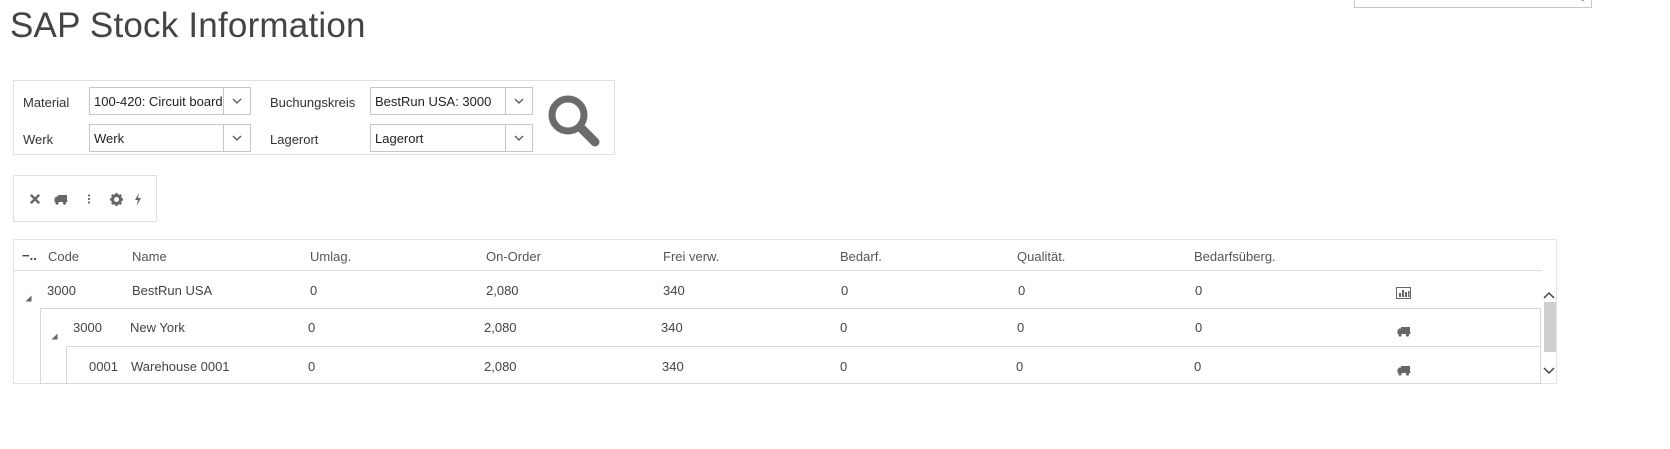 The height and width of the screenshot is (449, 1670). What do you see at coordinates (46, 102) in the screenshot?
I see `material-label: Material` at bounding box center [46, 102].